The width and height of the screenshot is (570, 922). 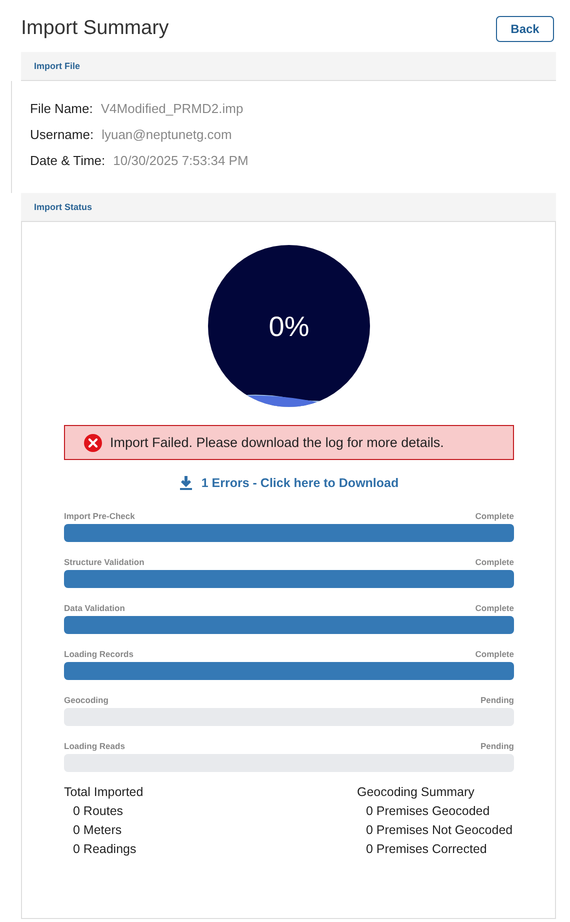 I want to click on error-icon, so click(x=93, y=443).